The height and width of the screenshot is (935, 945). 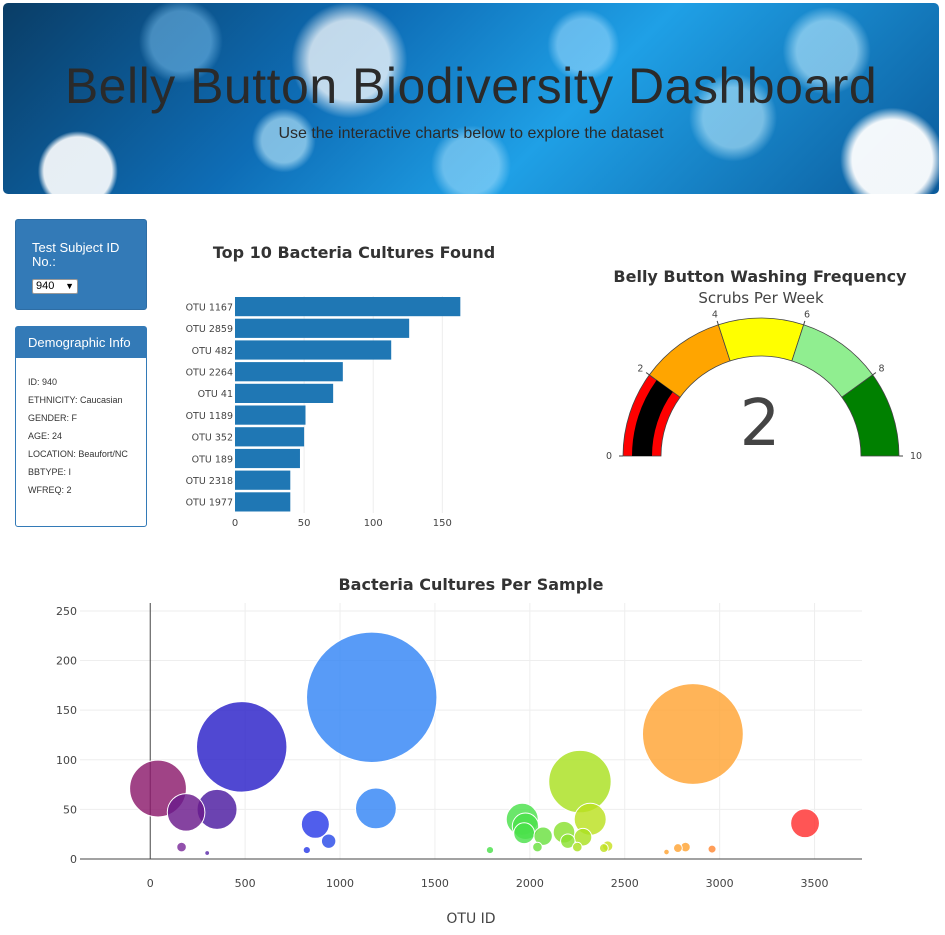 I want to click on subject-selector-panel: Test Subject ID No.: 940 ▼, so click(x=81, y=264).